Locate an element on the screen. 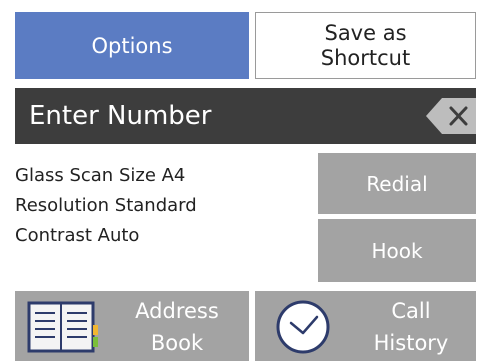  redial-label: Redial is located at coordinates (397, 183).